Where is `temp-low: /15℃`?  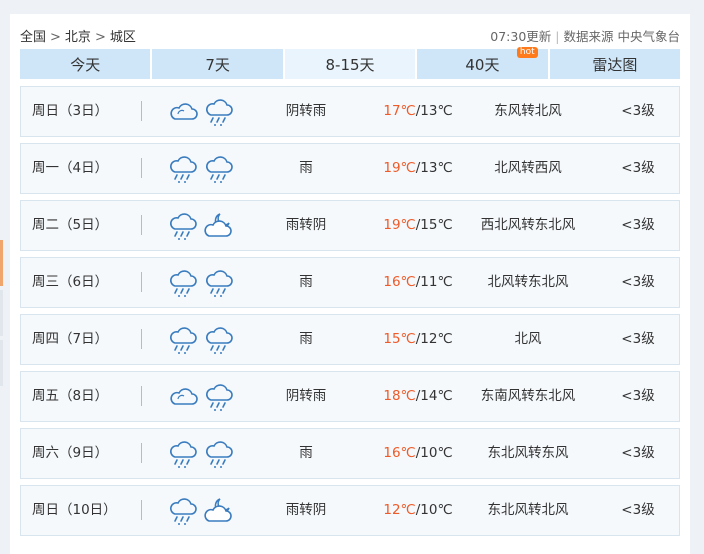 temp-low: /15℃ is located at coordinates (434, 225).